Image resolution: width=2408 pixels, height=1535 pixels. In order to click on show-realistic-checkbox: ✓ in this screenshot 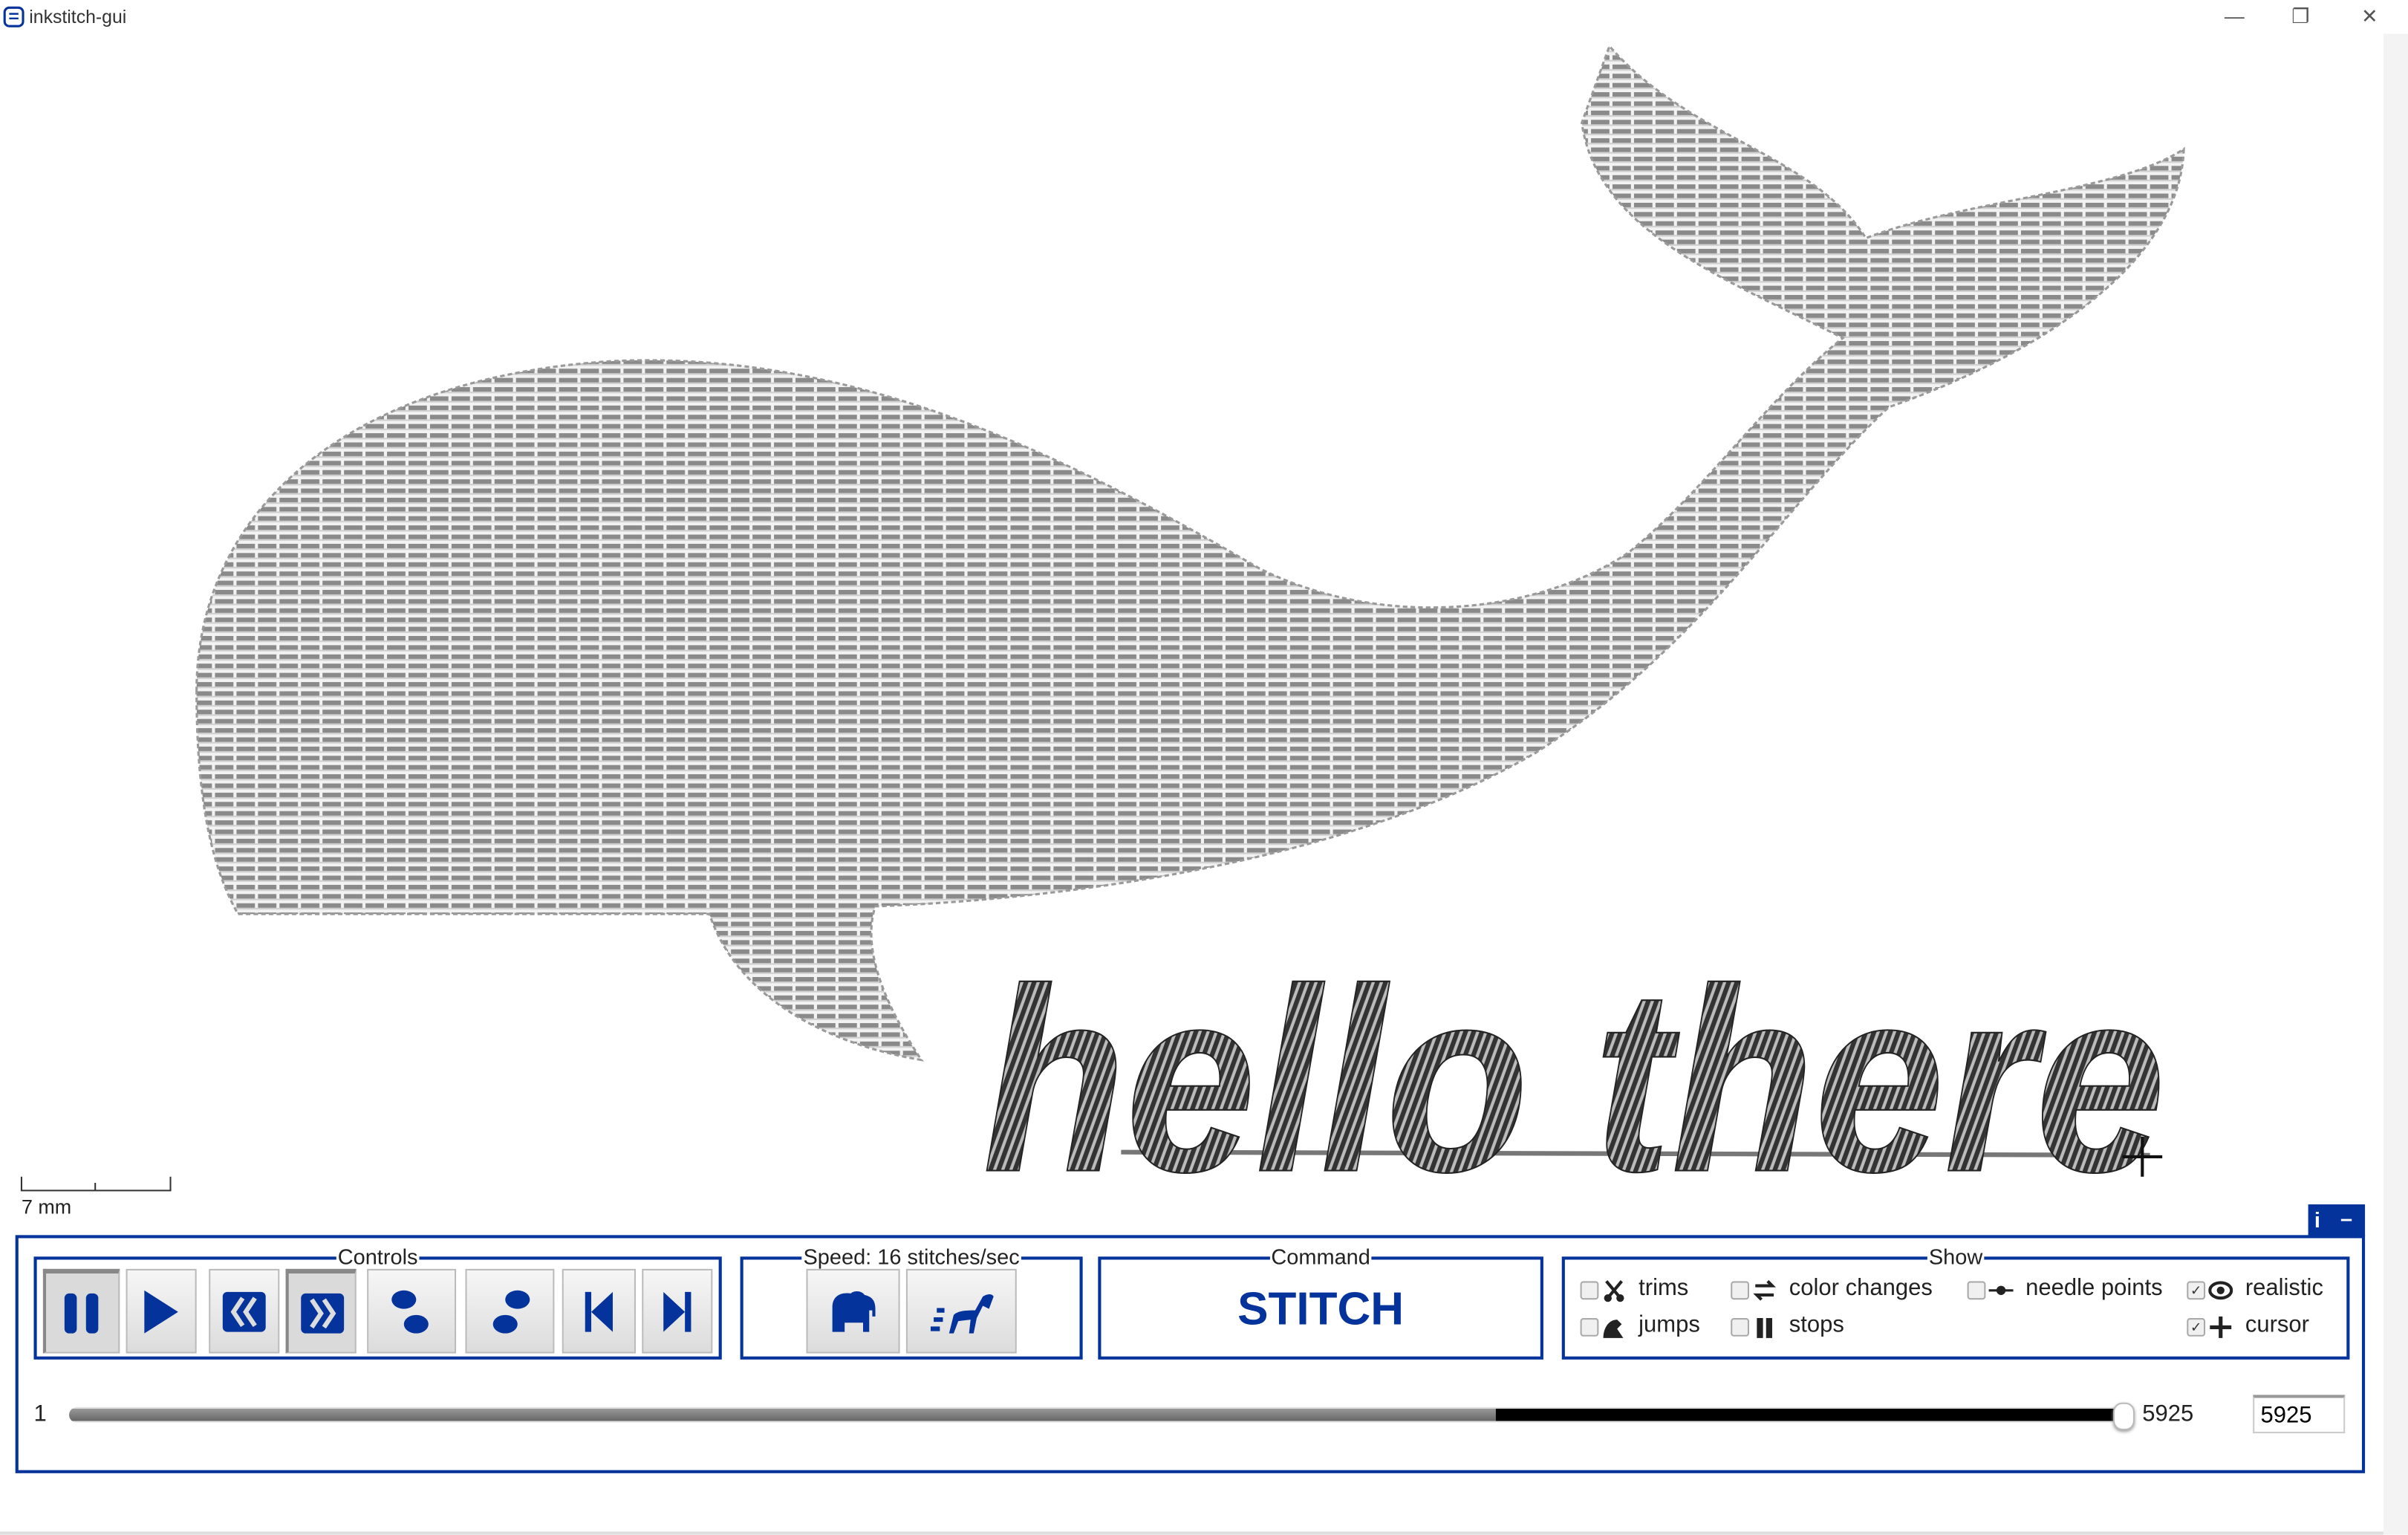, I will do `click(2196, 1290)`.